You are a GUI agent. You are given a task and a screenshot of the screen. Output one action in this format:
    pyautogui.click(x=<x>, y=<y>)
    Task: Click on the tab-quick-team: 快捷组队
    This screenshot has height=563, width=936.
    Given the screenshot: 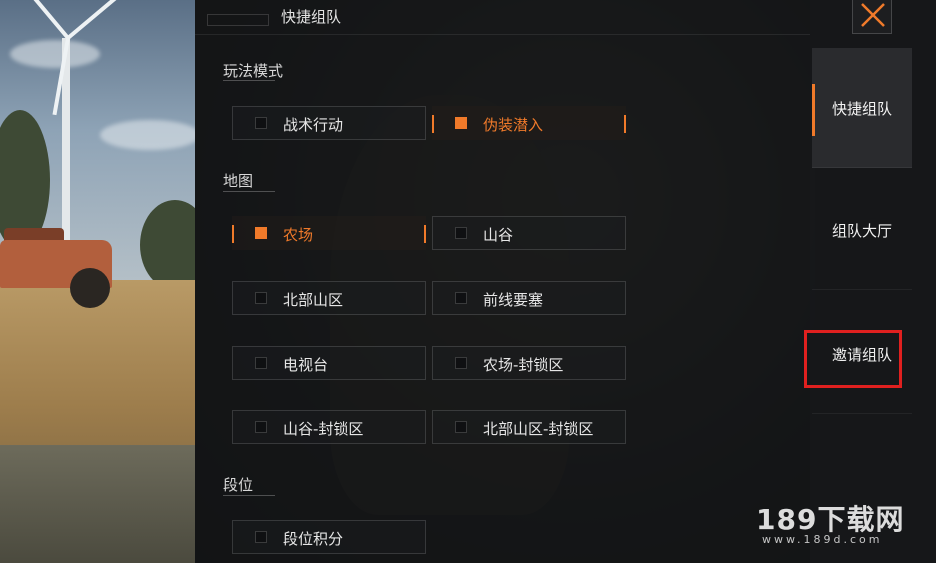 What is the action you would take?
    pyautogui.click(x=862, y=108)
    